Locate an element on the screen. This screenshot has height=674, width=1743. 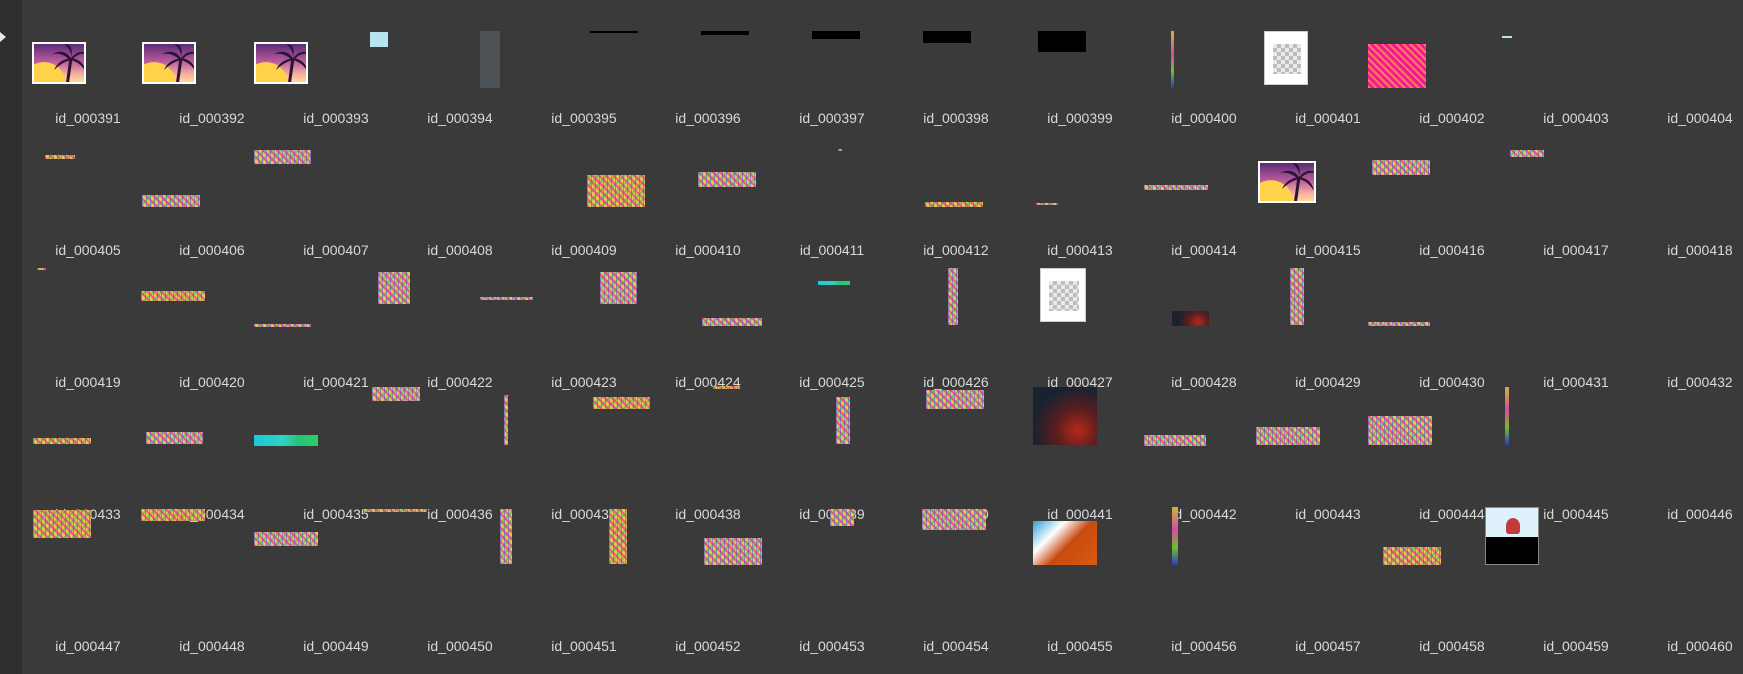
thumbnail-item: id_000448 is located at coordinates (207, 588).